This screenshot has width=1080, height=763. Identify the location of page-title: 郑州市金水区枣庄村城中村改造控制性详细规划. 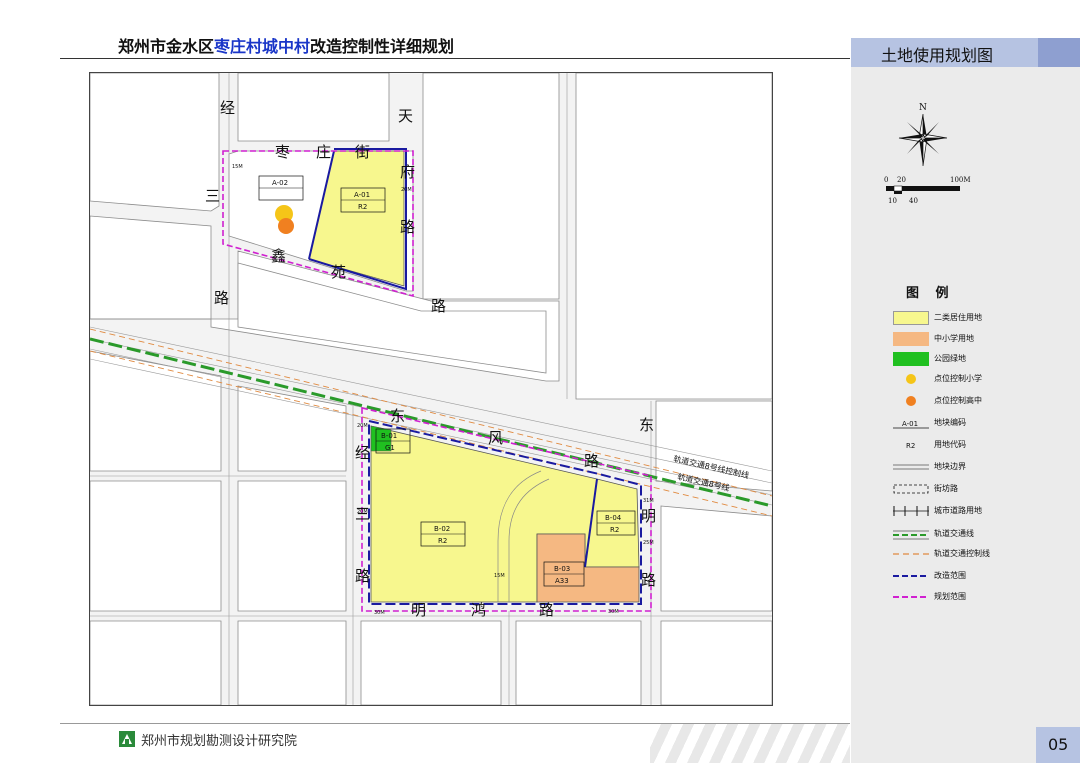
(286, 45).